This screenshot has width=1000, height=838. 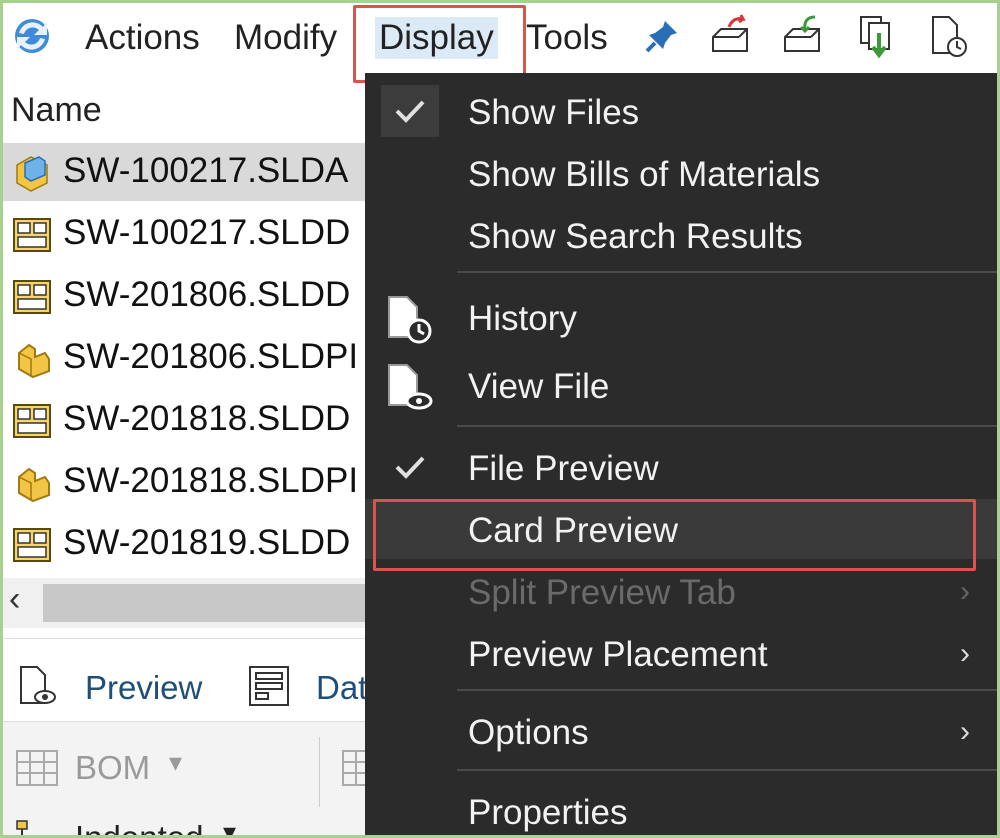 What do you see at coordinates (22, 827) in the screenshot?
I see `indented-icon` at bounding box center [22, 827].